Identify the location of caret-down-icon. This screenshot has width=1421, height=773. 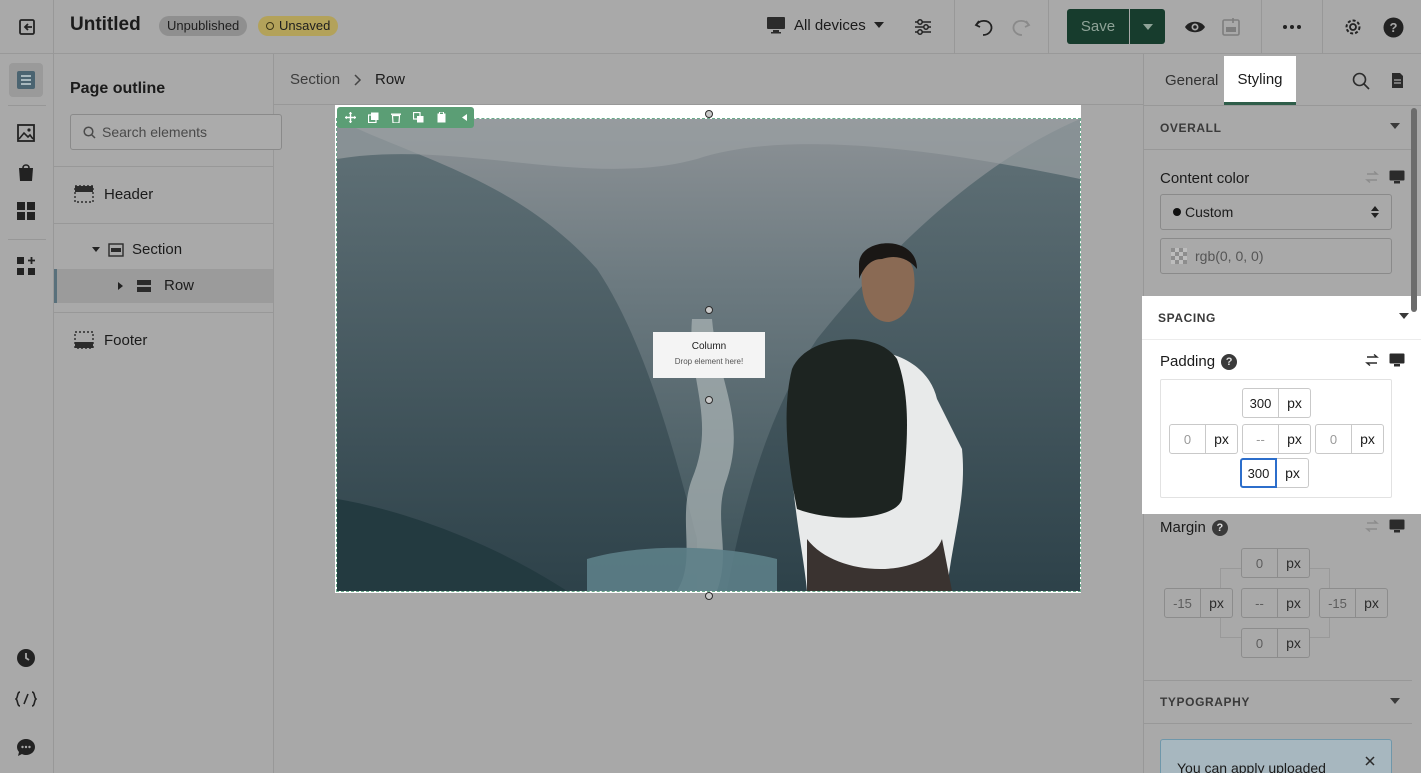
(96, 249).